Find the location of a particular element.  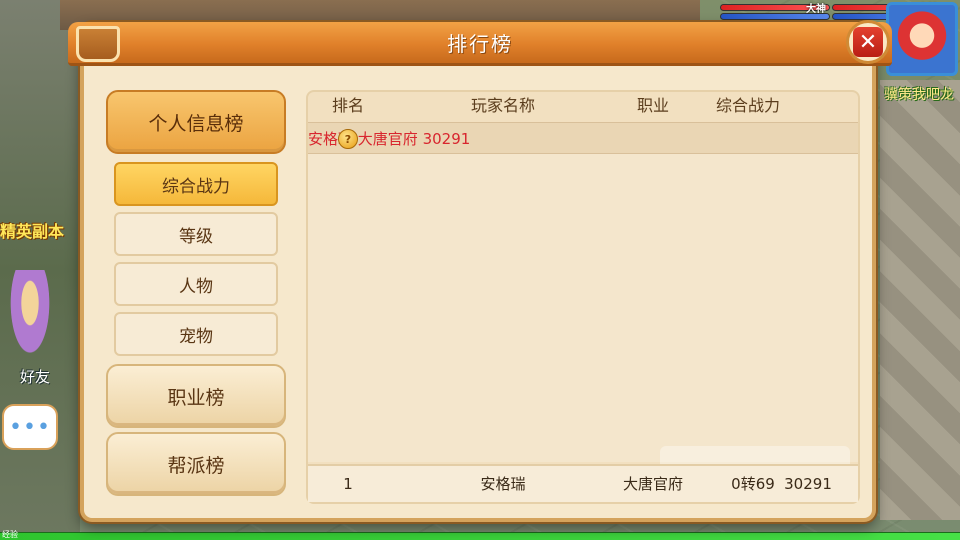

header-profession: 职业 is located at coordinates (652, 105).